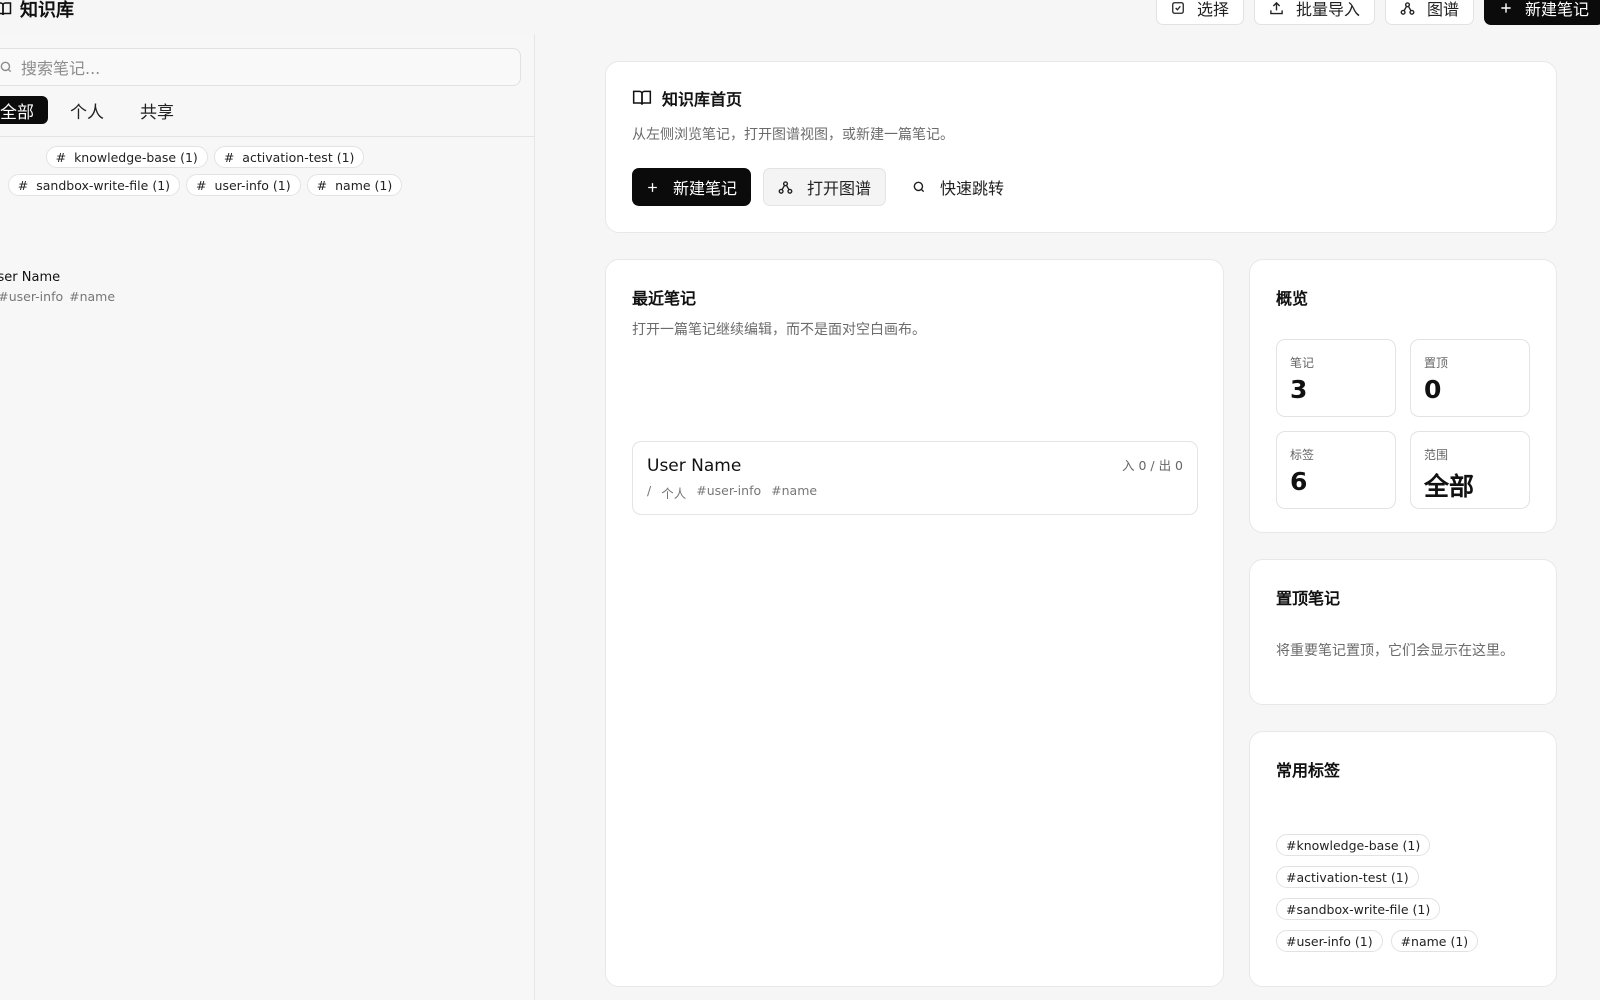 This screenshot has height=1000, width=1600. Describe the element at coordinates (1433, 389) in the screenshot. I see `stat-value: 0` at that location.